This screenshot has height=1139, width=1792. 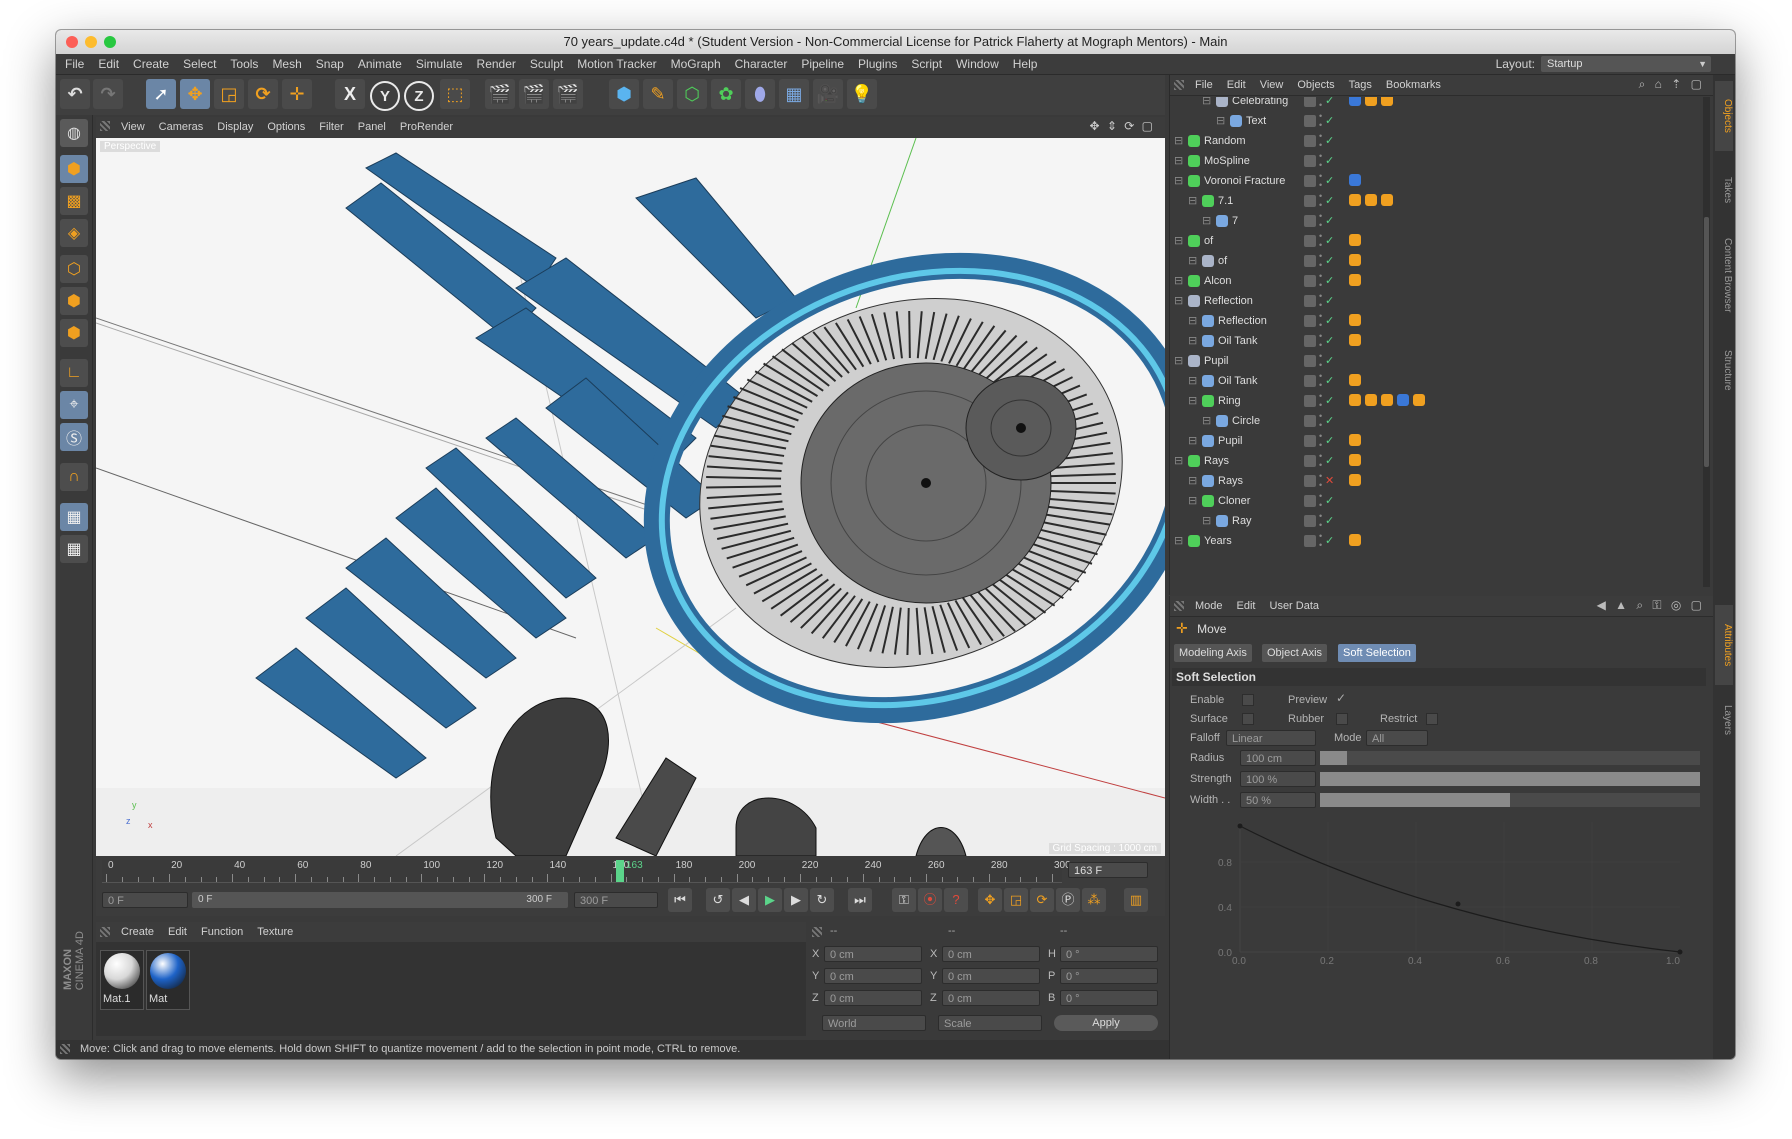 I want to click on timeline-button: ▥, so click(x=1136, y=900).